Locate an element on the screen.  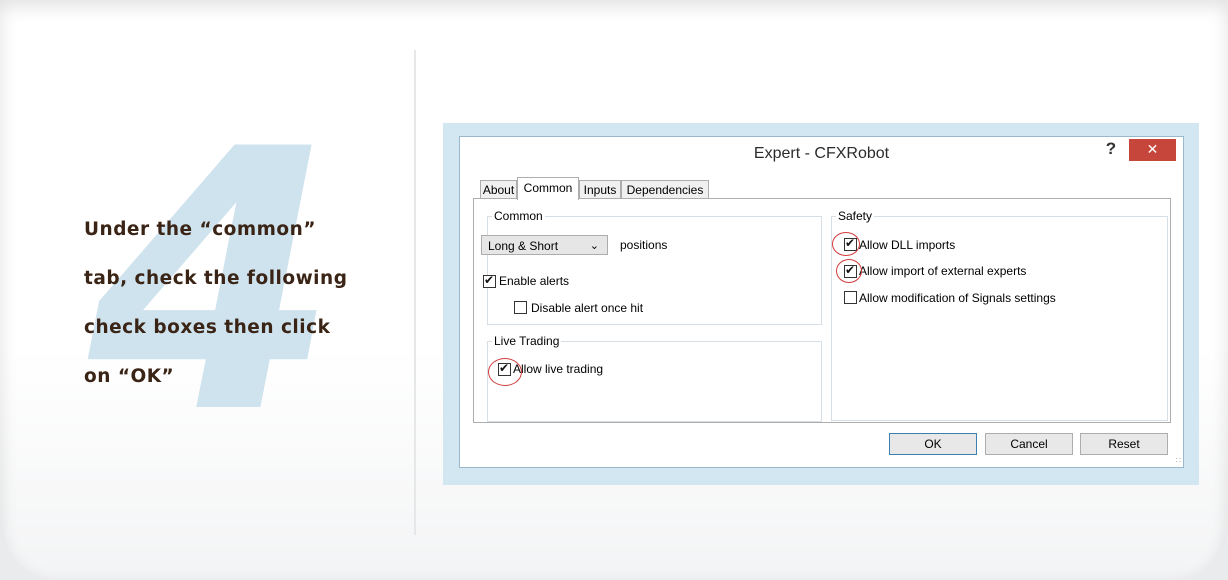
enable-alerts-label: Enable alerts is located at coordinates (534, 281).